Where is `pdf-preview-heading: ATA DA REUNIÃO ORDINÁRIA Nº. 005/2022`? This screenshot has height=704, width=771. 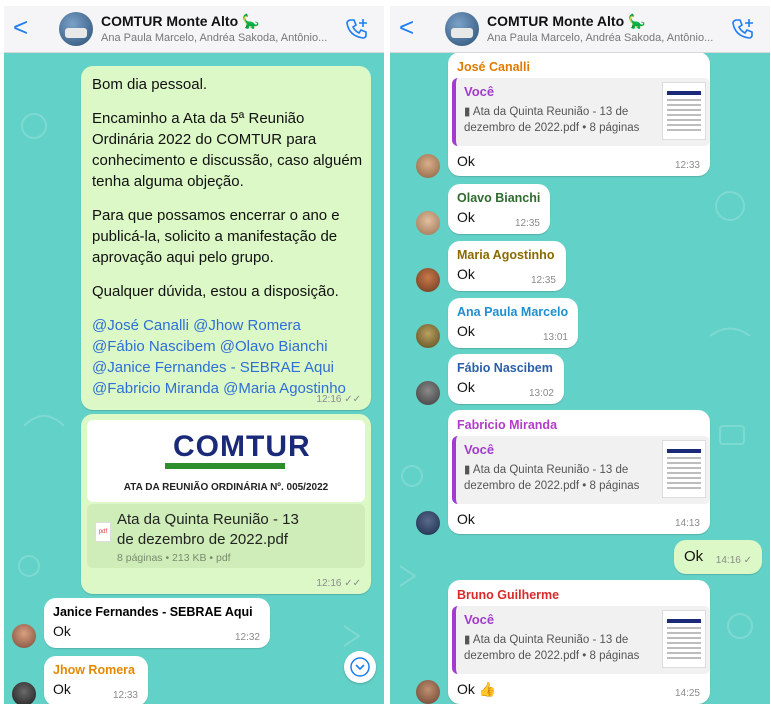 pdf-preview-heading: ATA DA REUNIÃO ORDINÁRIA Nº. 005/2022 is located at coordinates (226, 487).